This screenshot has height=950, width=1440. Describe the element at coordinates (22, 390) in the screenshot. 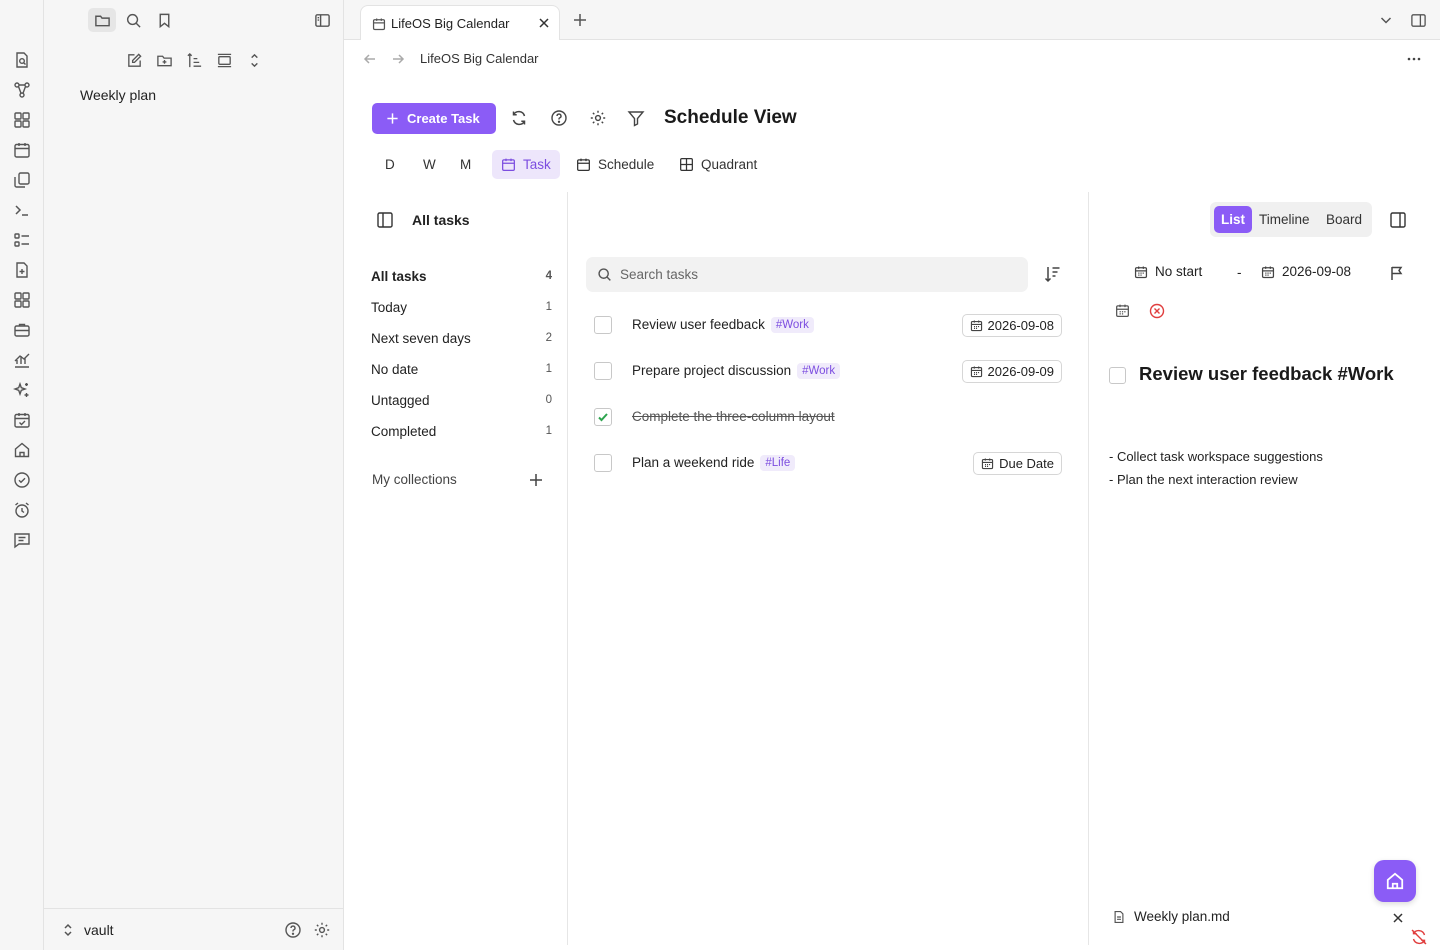

I see `sparkle-icon` at that location.